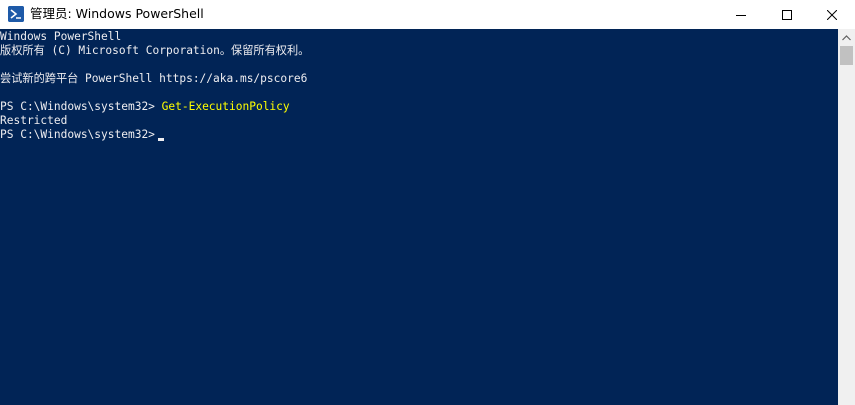  I want to click on maximize-button, so click(787, 14).